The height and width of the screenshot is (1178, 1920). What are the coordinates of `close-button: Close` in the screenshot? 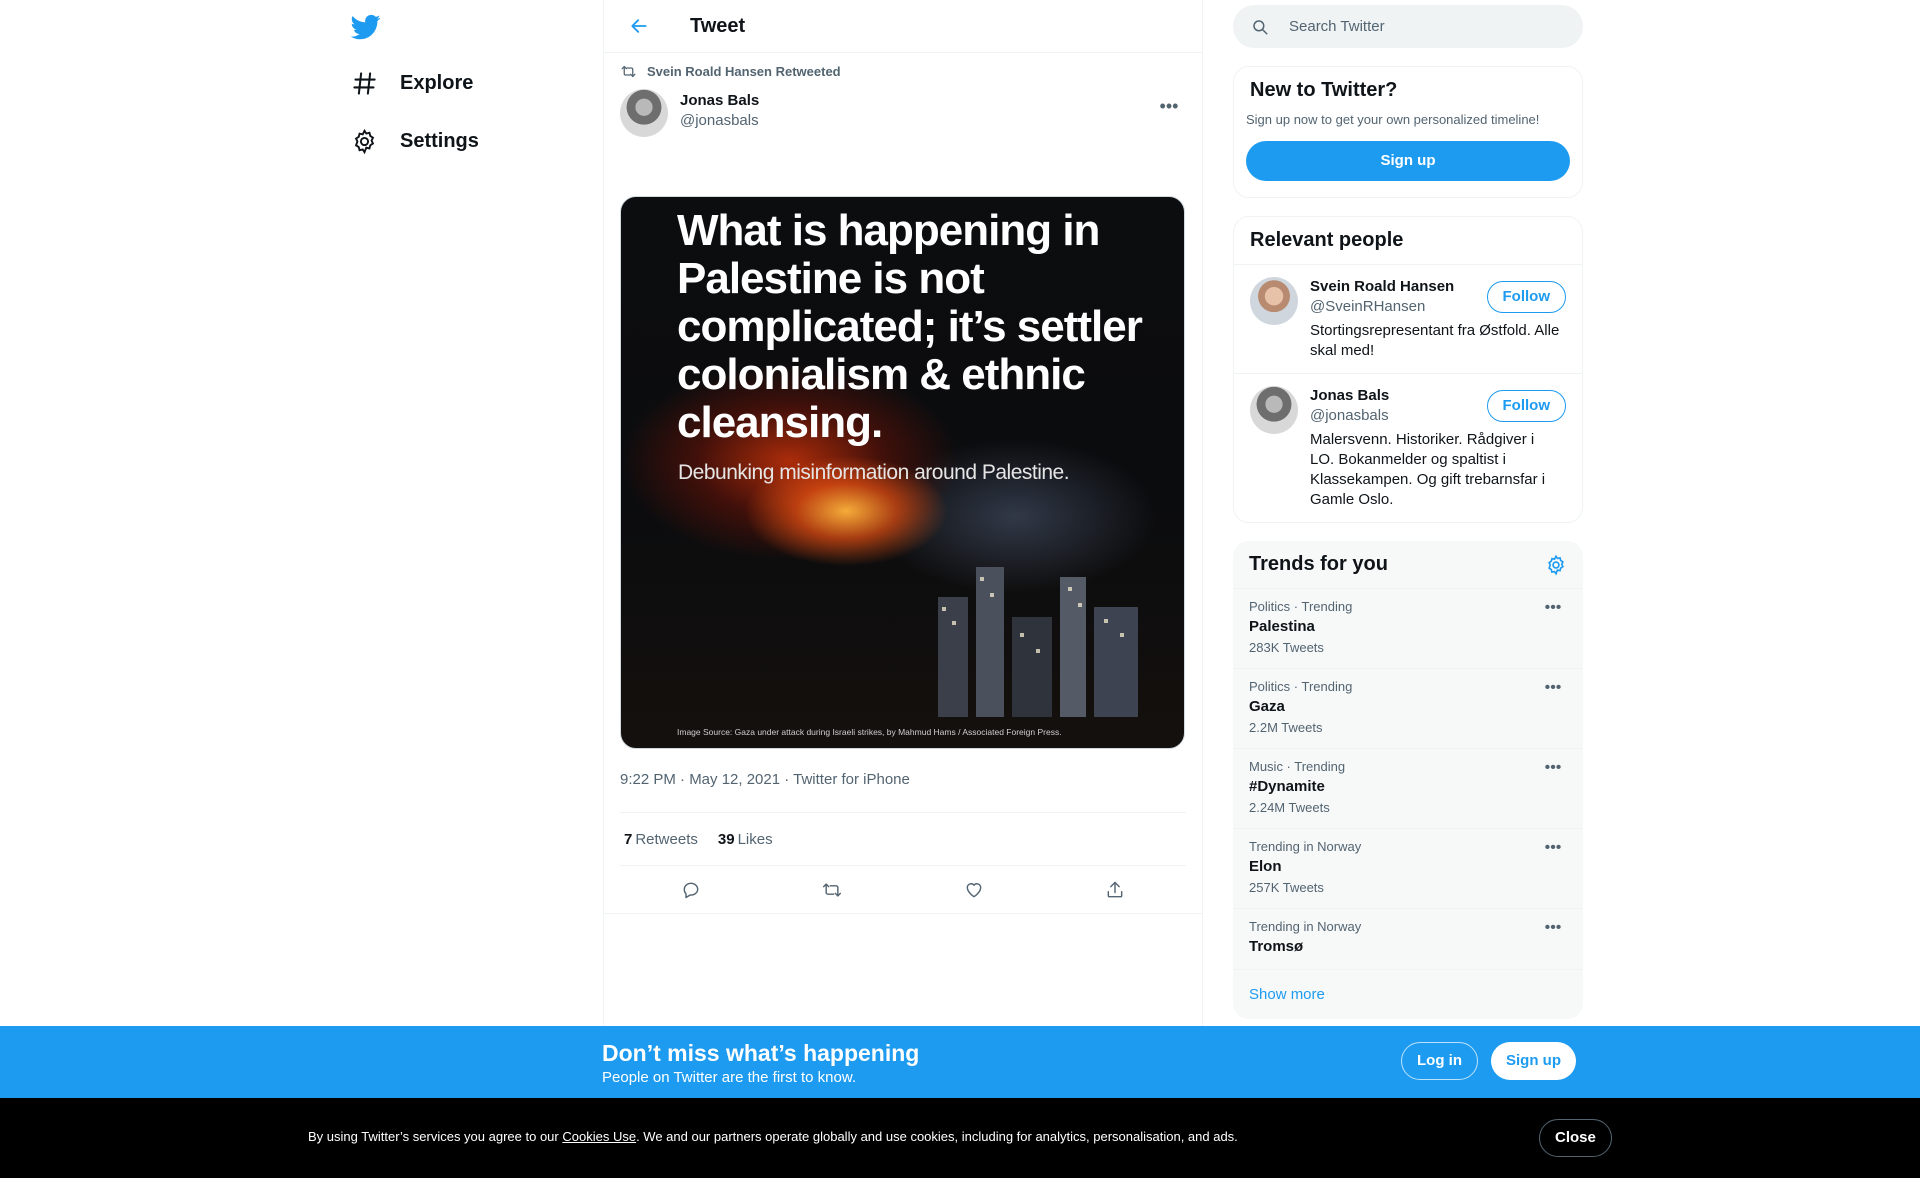 It's located at (1575, 1138).